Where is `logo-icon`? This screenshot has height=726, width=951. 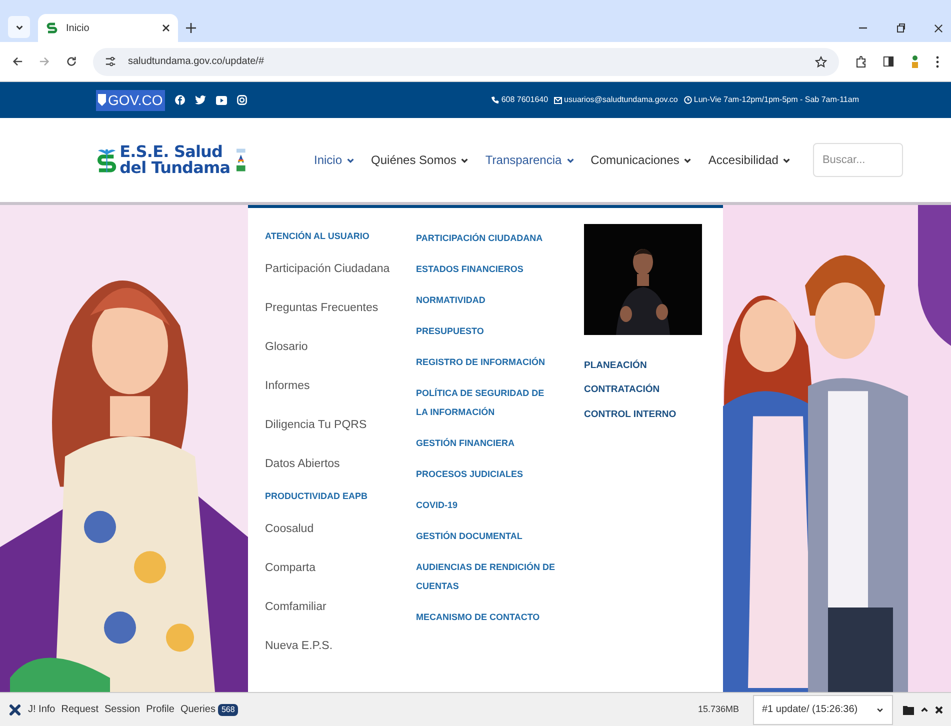 logo-icon is located at coordinates (52, 28).